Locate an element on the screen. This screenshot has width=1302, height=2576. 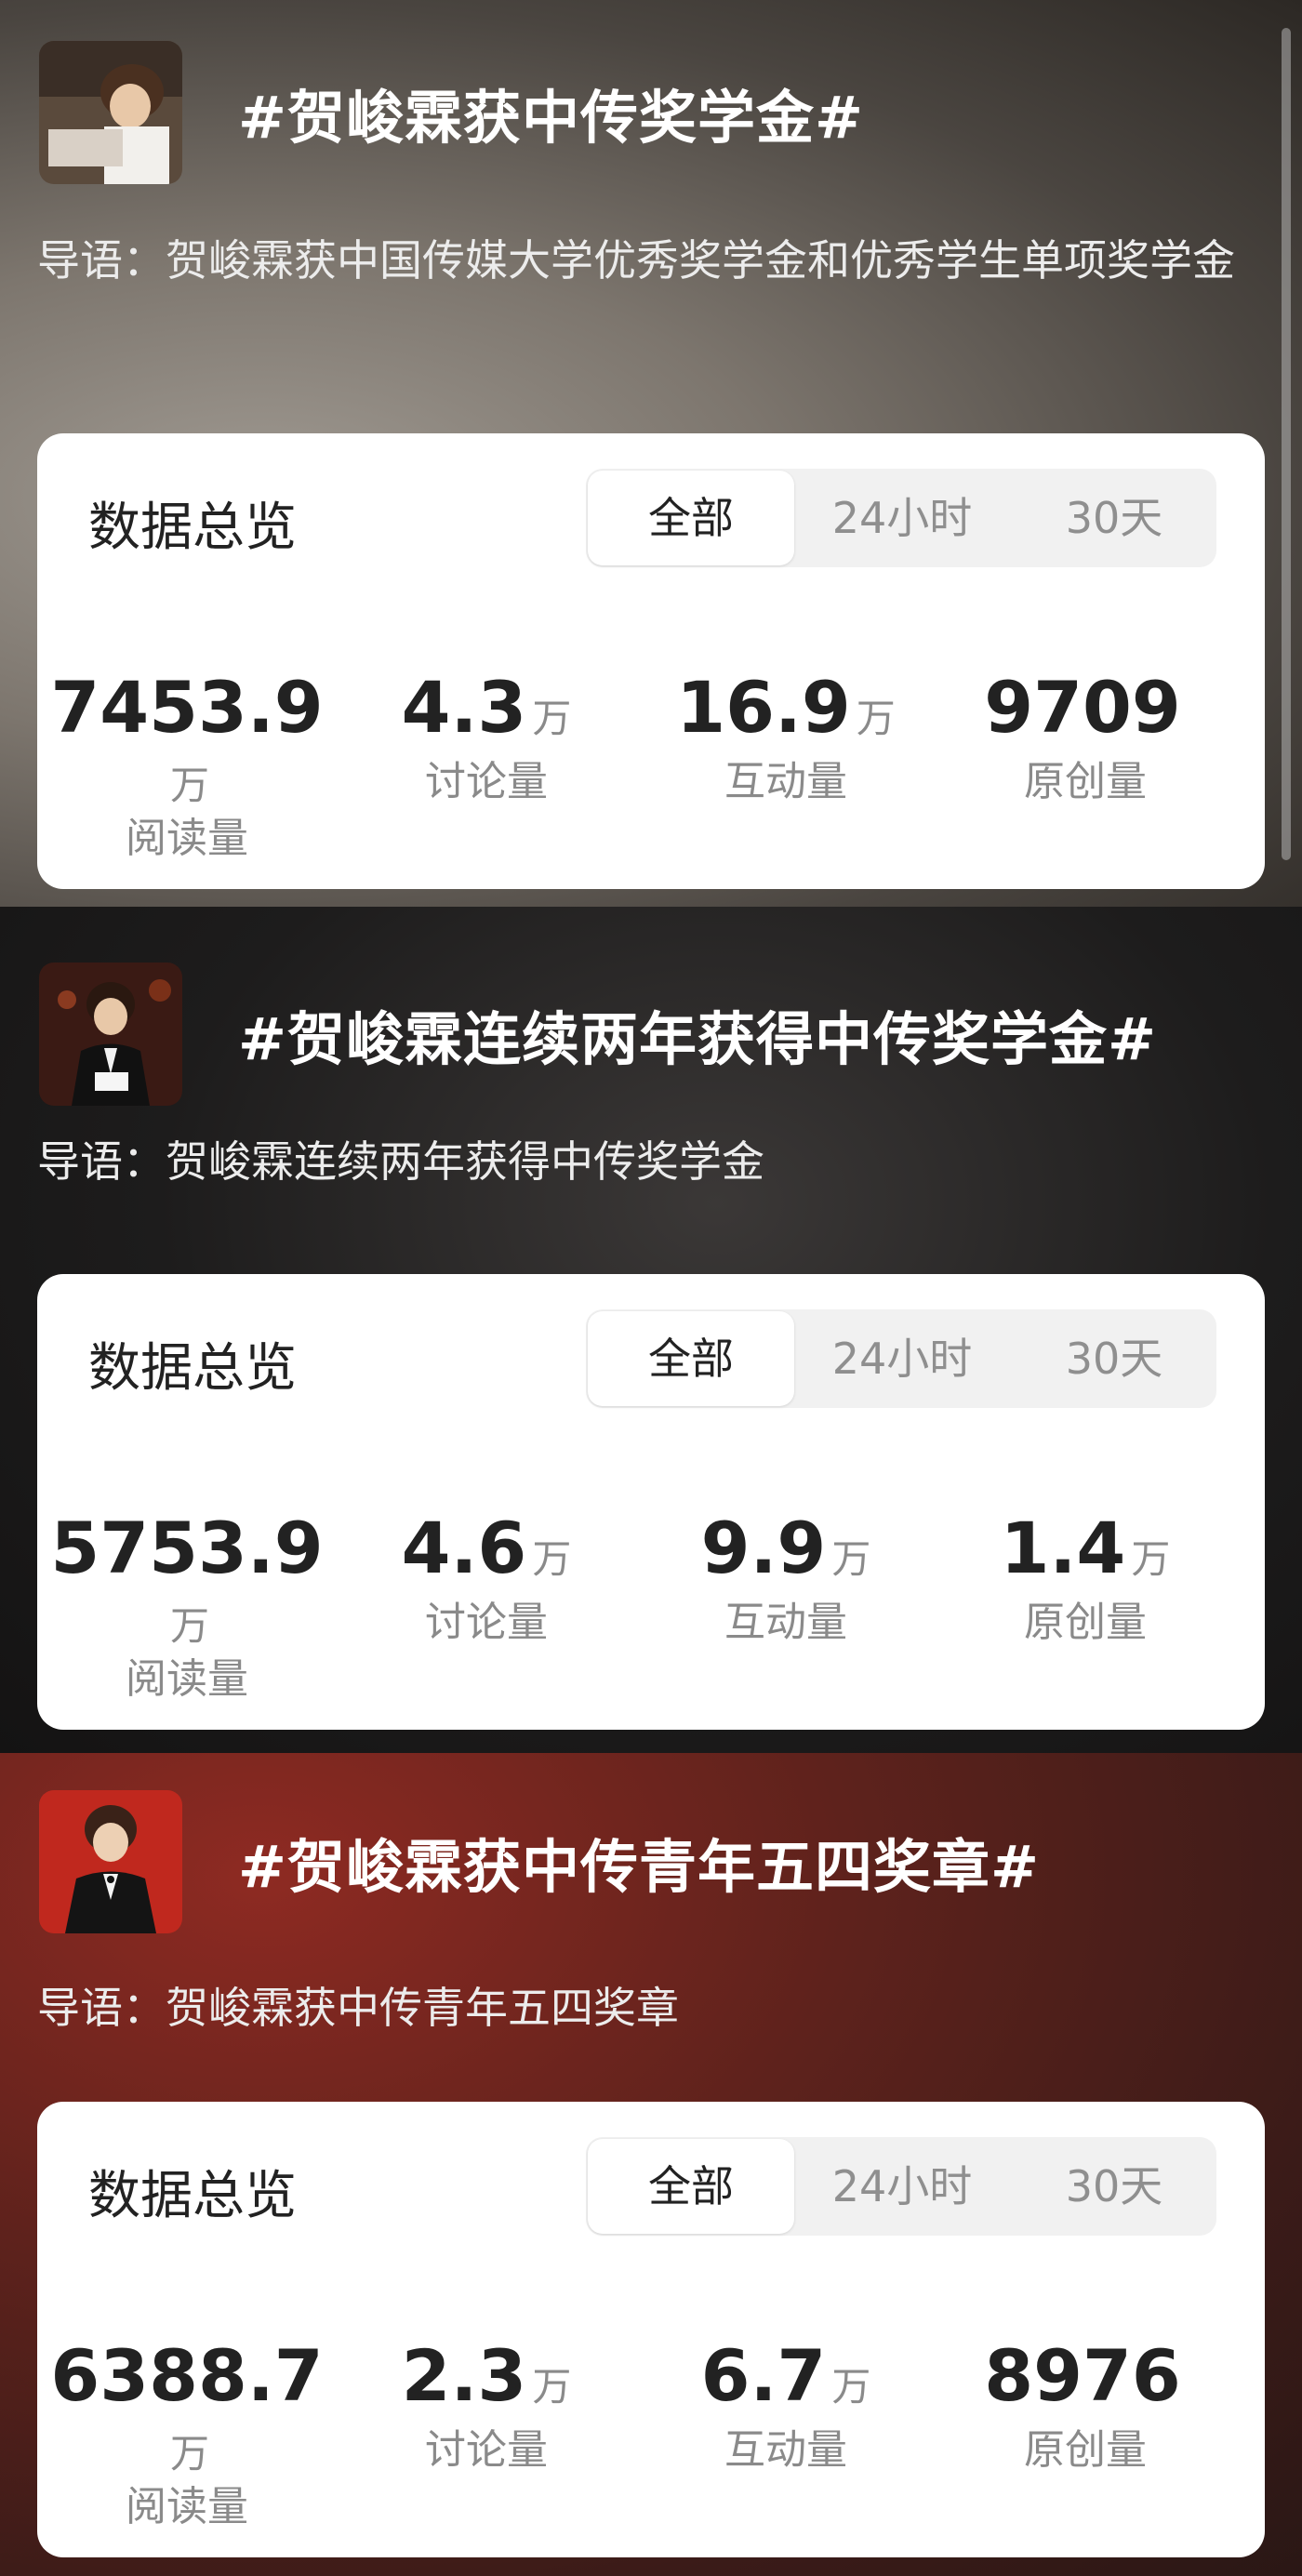
stat-discussions: 4.6 万 讨论量 is located at coordinates (487, 1576).